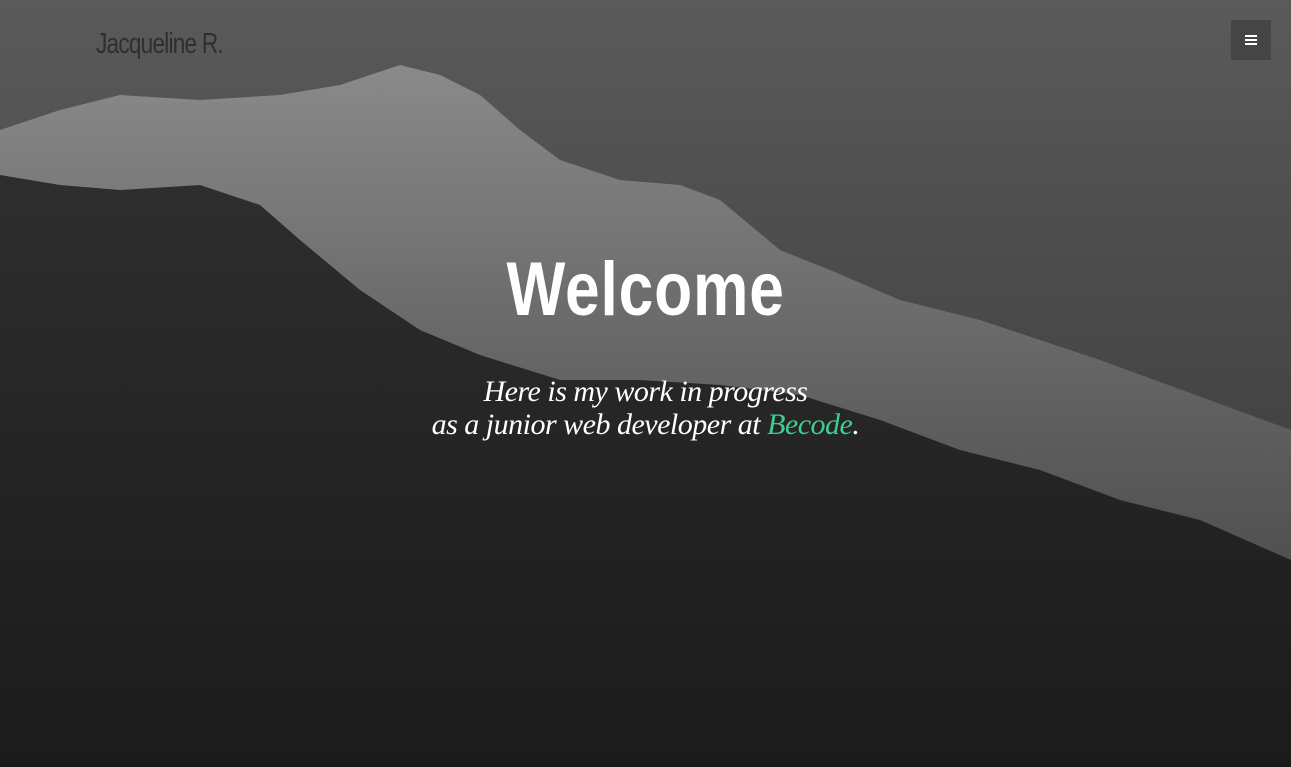 Image resolution: width=1291 pixels, height=767 pixels. I want to click on line-2-suffix: ., so click(856, 424).